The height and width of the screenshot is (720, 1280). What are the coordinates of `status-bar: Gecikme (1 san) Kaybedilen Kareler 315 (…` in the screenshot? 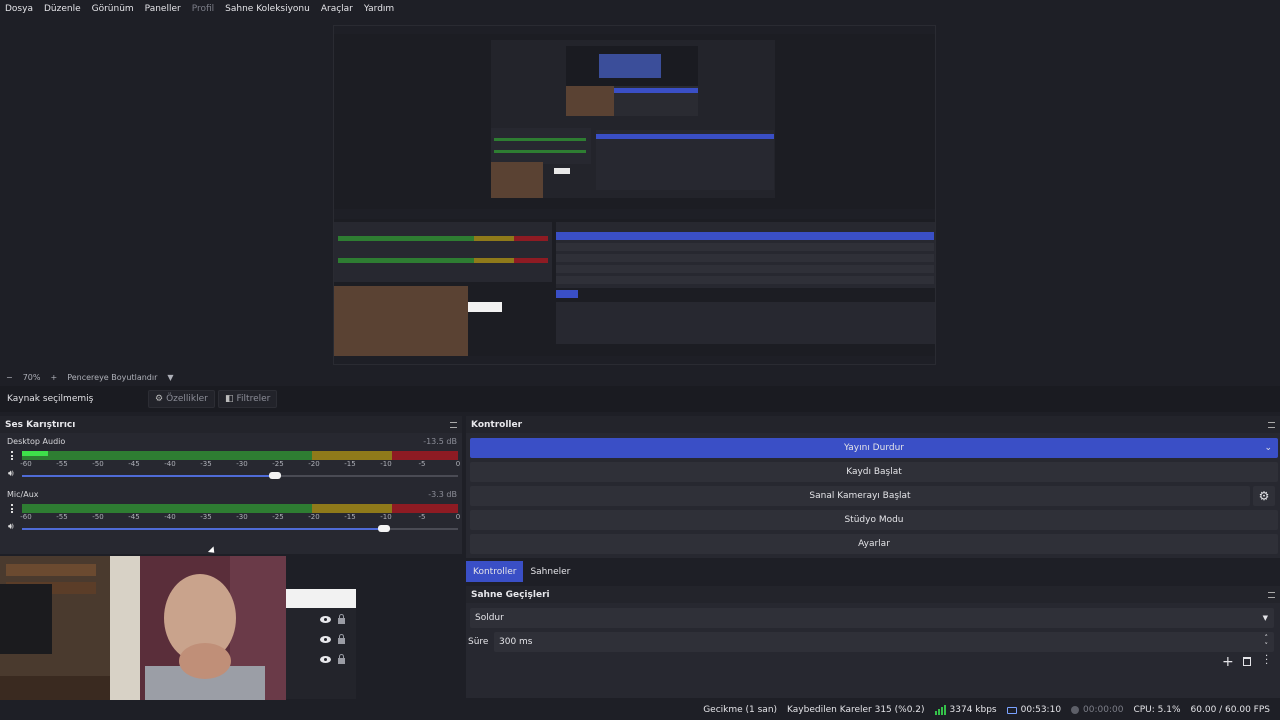 It's located at (640, 710).